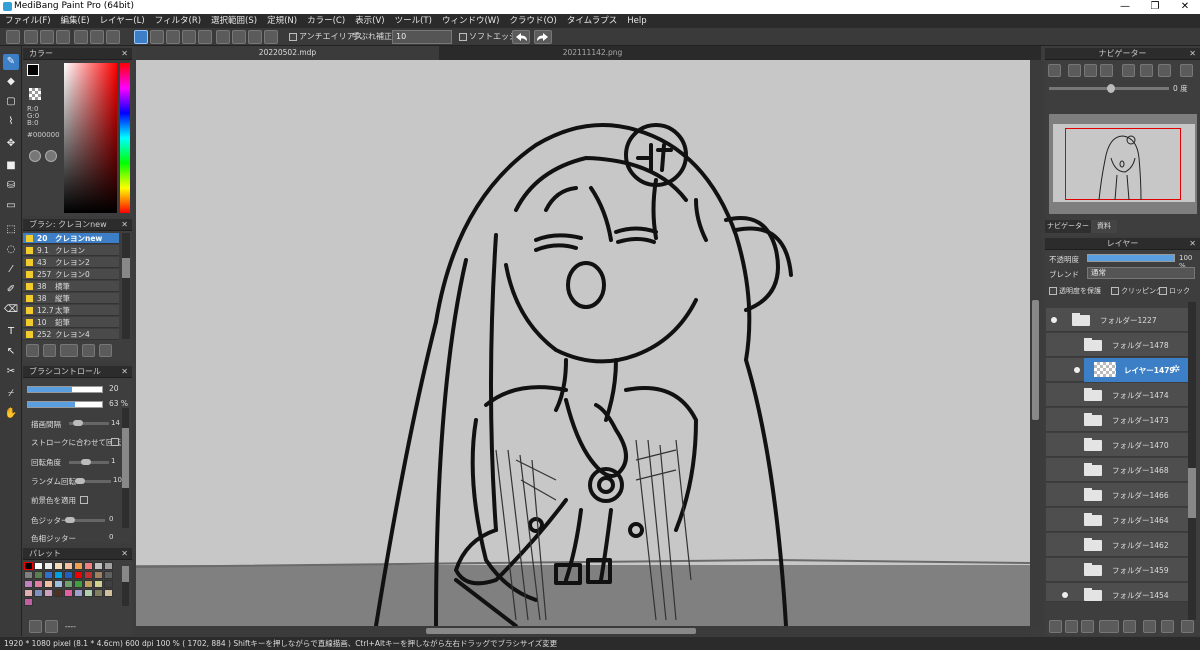 The image size is (1200, 650). Describe the element at coordinates (1074, 70) in the screenshot. I see `zoom-in-2-icon` at that location.